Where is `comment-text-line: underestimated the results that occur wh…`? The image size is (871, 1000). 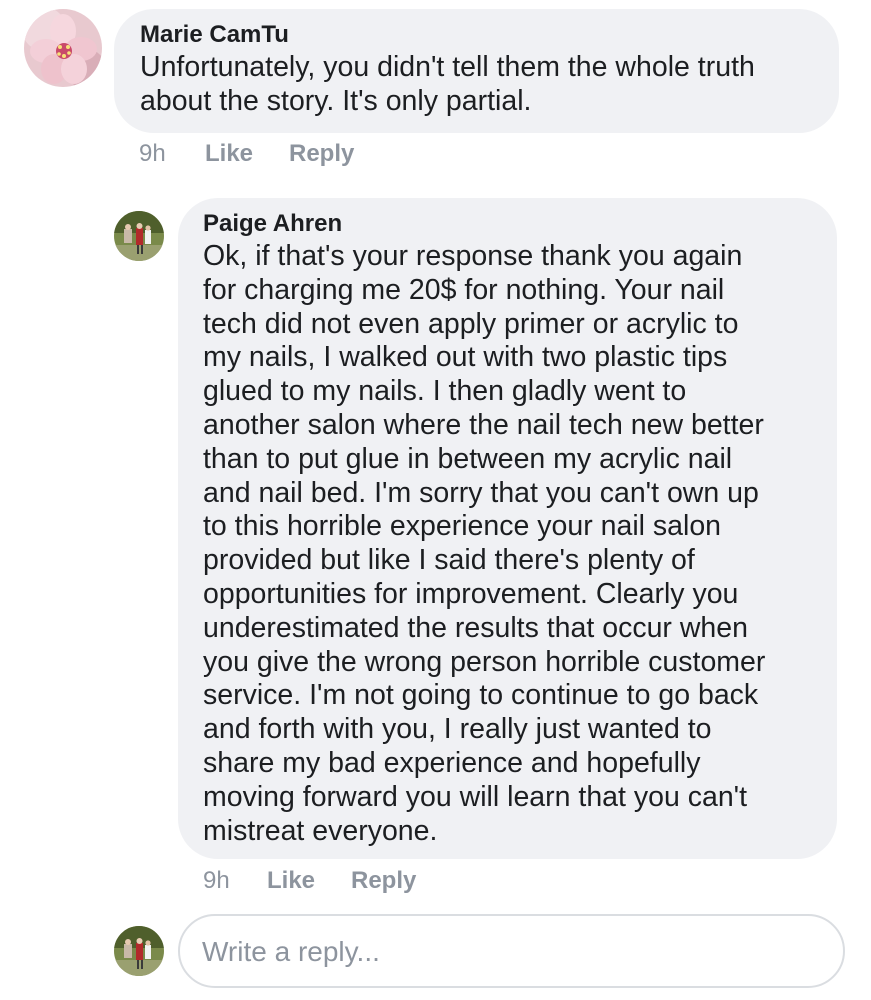
comment-text-line: underestimated the results that occur wh… is located at coordinates (475, 627).